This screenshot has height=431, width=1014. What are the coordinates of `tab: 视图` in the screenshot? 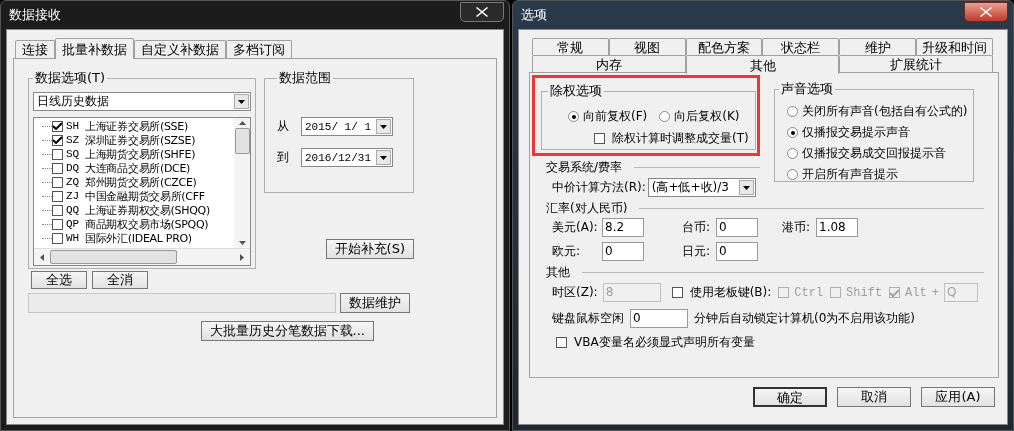 It's located at (647, 46).